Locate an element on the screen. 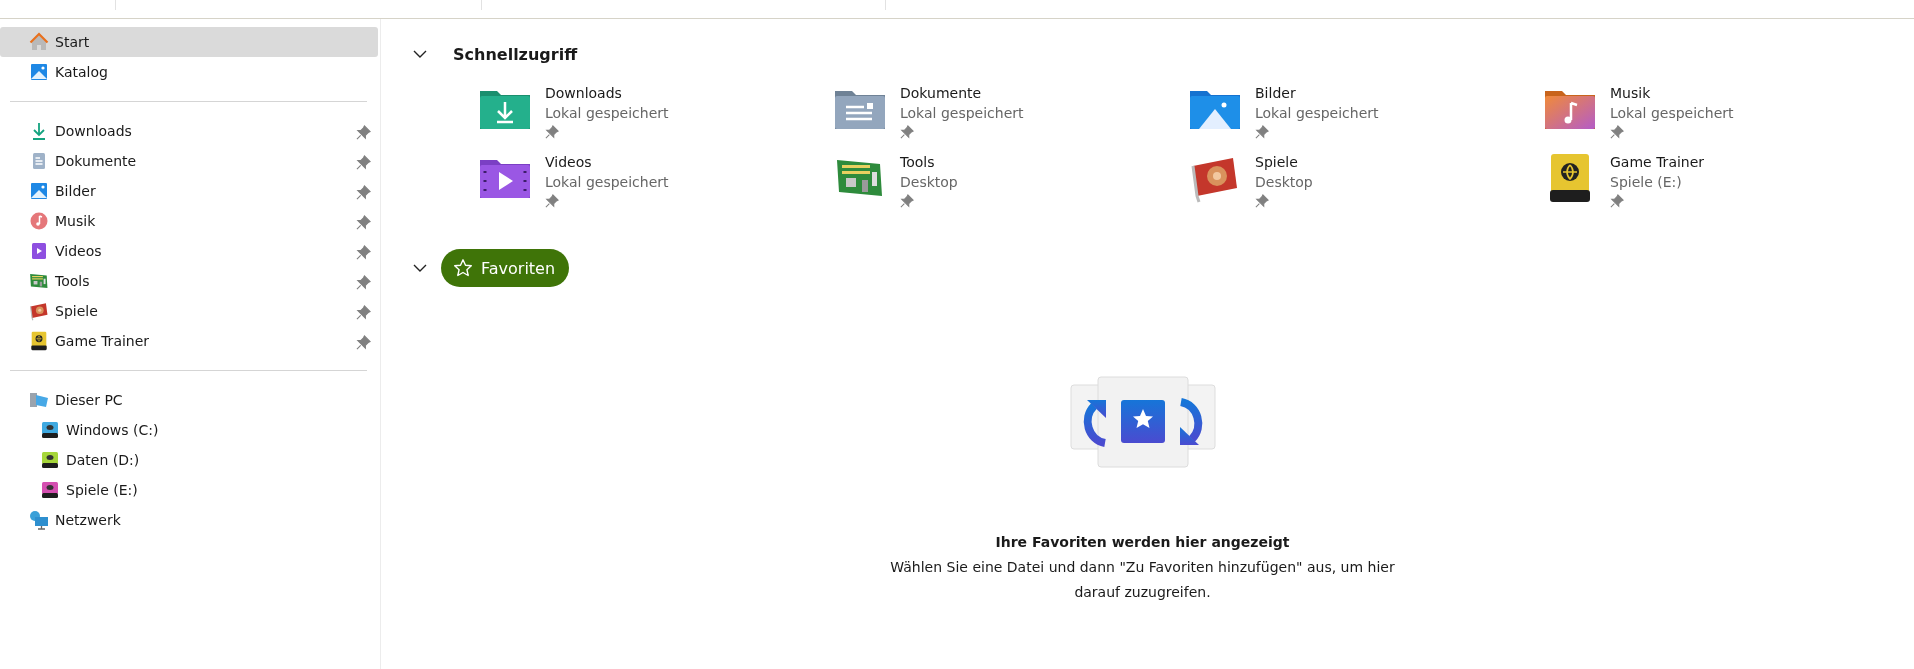  sidebar-item: Katalog is located at coordinates (189, 72).